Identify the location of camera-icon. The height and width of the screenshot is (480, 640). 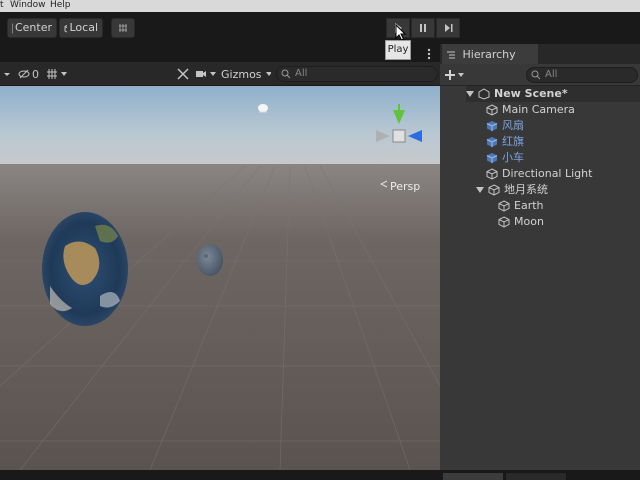
(201, 74).